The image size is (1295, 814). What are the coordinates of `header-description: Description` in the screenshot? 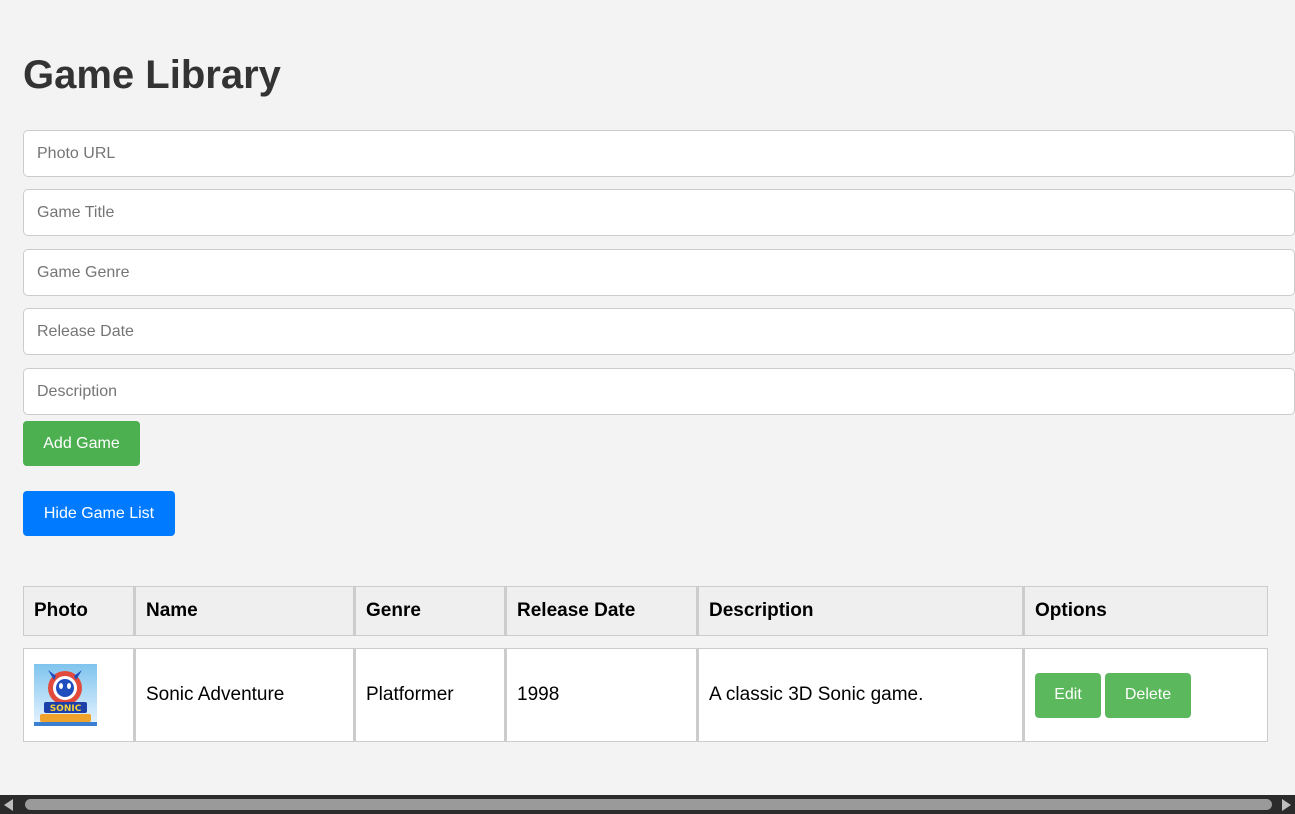 It's located at (860, 611).